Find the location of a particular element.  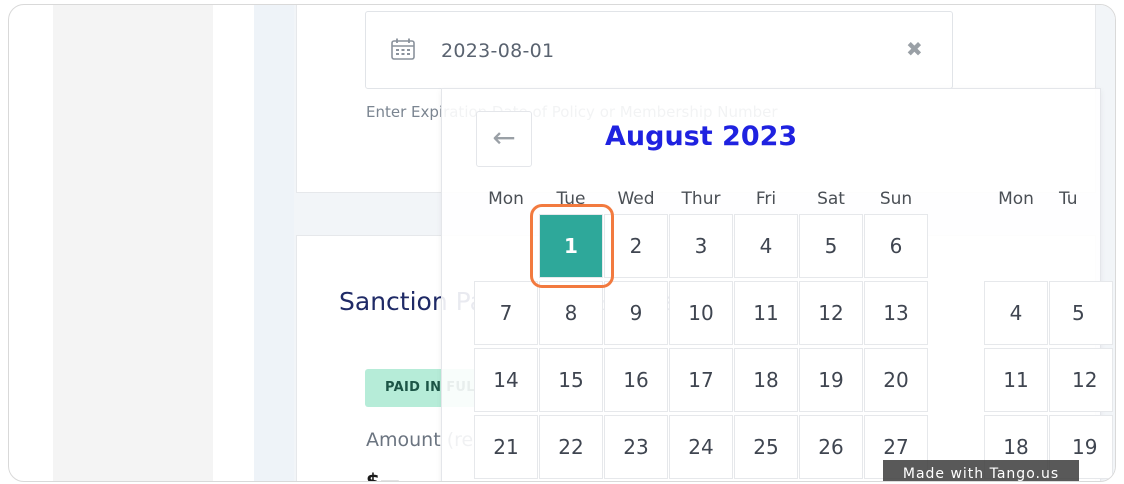

day-cell: 16 is located at coordinates (636, 380).